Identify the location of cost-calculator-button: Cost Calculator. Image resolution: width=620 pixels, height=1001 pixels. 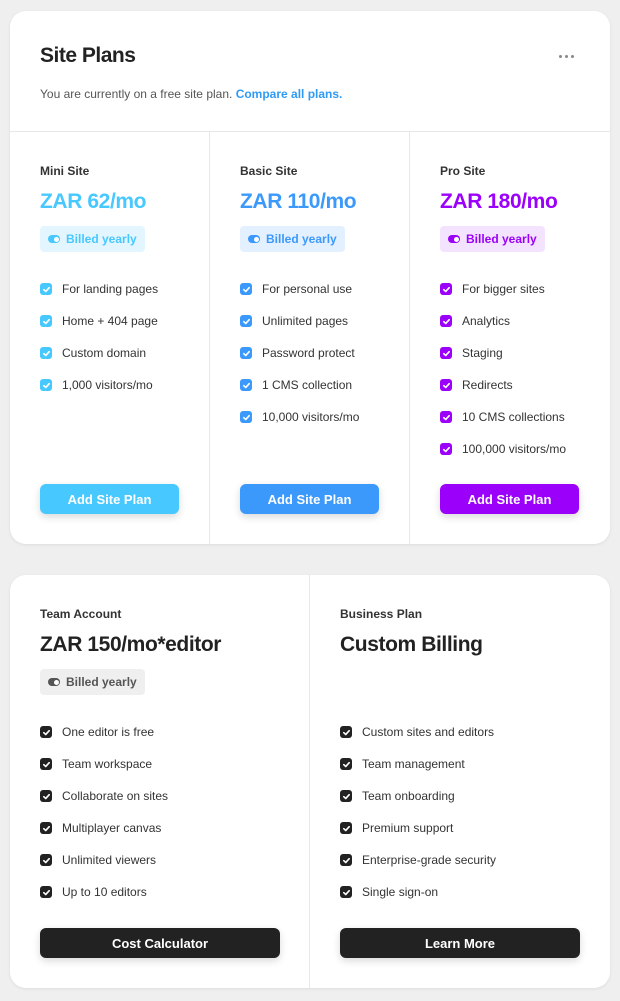
(160, 943).